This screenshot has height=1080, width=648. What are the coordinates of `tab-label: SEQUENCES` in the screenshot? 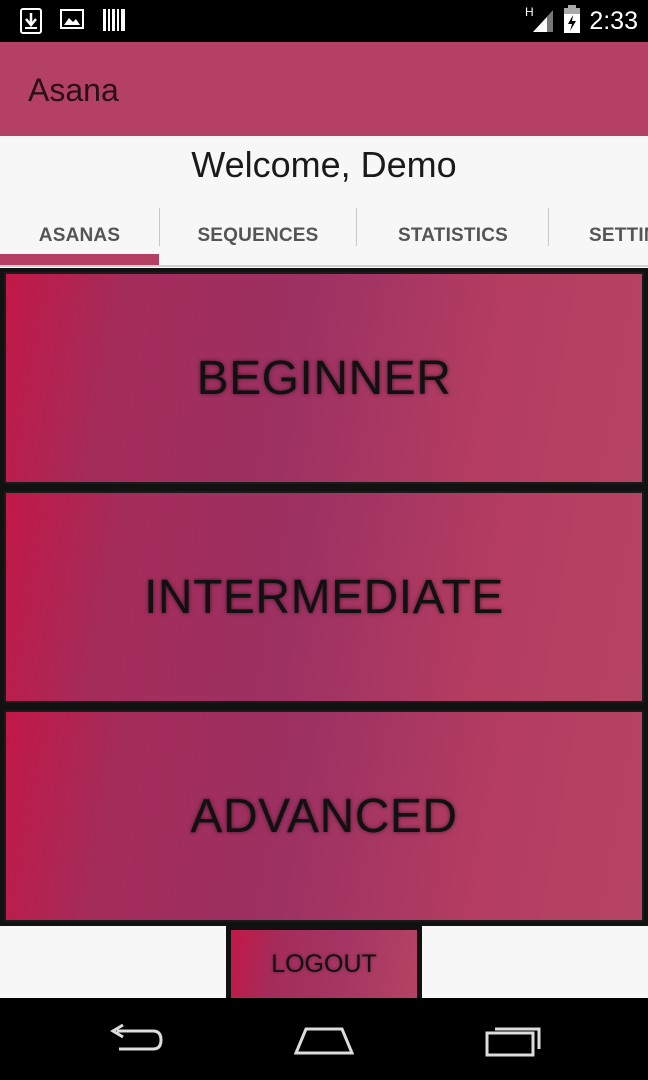 It's located at (258, 235).